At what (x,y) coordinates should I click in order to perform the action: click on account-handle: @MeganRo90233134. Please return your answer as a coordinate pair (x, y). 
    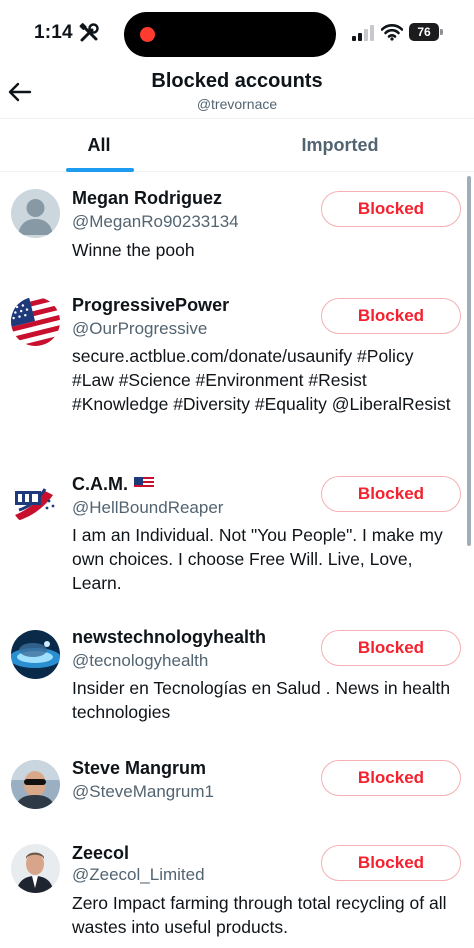
    Looking at the image, I should click on (155, 221).